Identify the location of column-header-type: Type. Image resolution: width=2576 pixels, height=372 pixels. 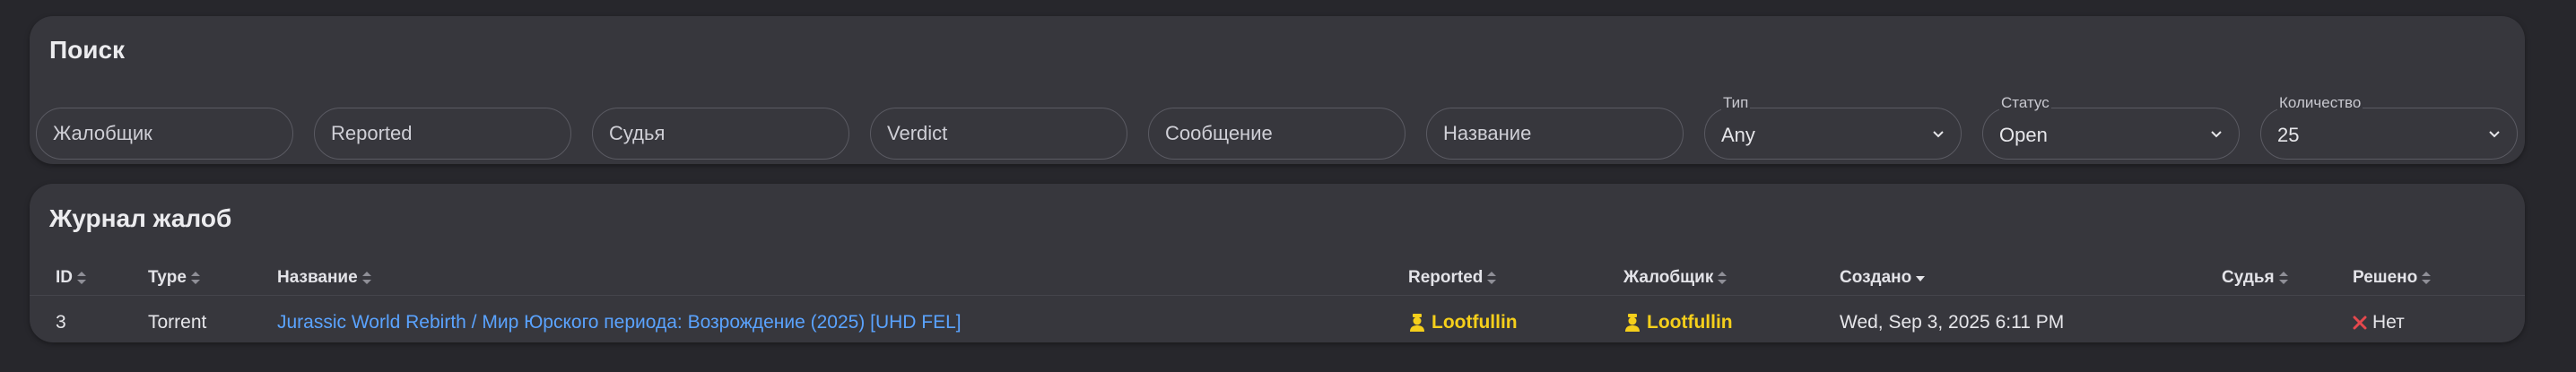
(174, 277).